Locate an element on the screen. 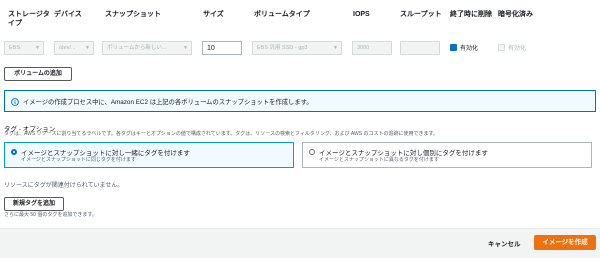 The image size is (600, 258). encrypted-label: 有効化 is located at coordinates (517, 49).